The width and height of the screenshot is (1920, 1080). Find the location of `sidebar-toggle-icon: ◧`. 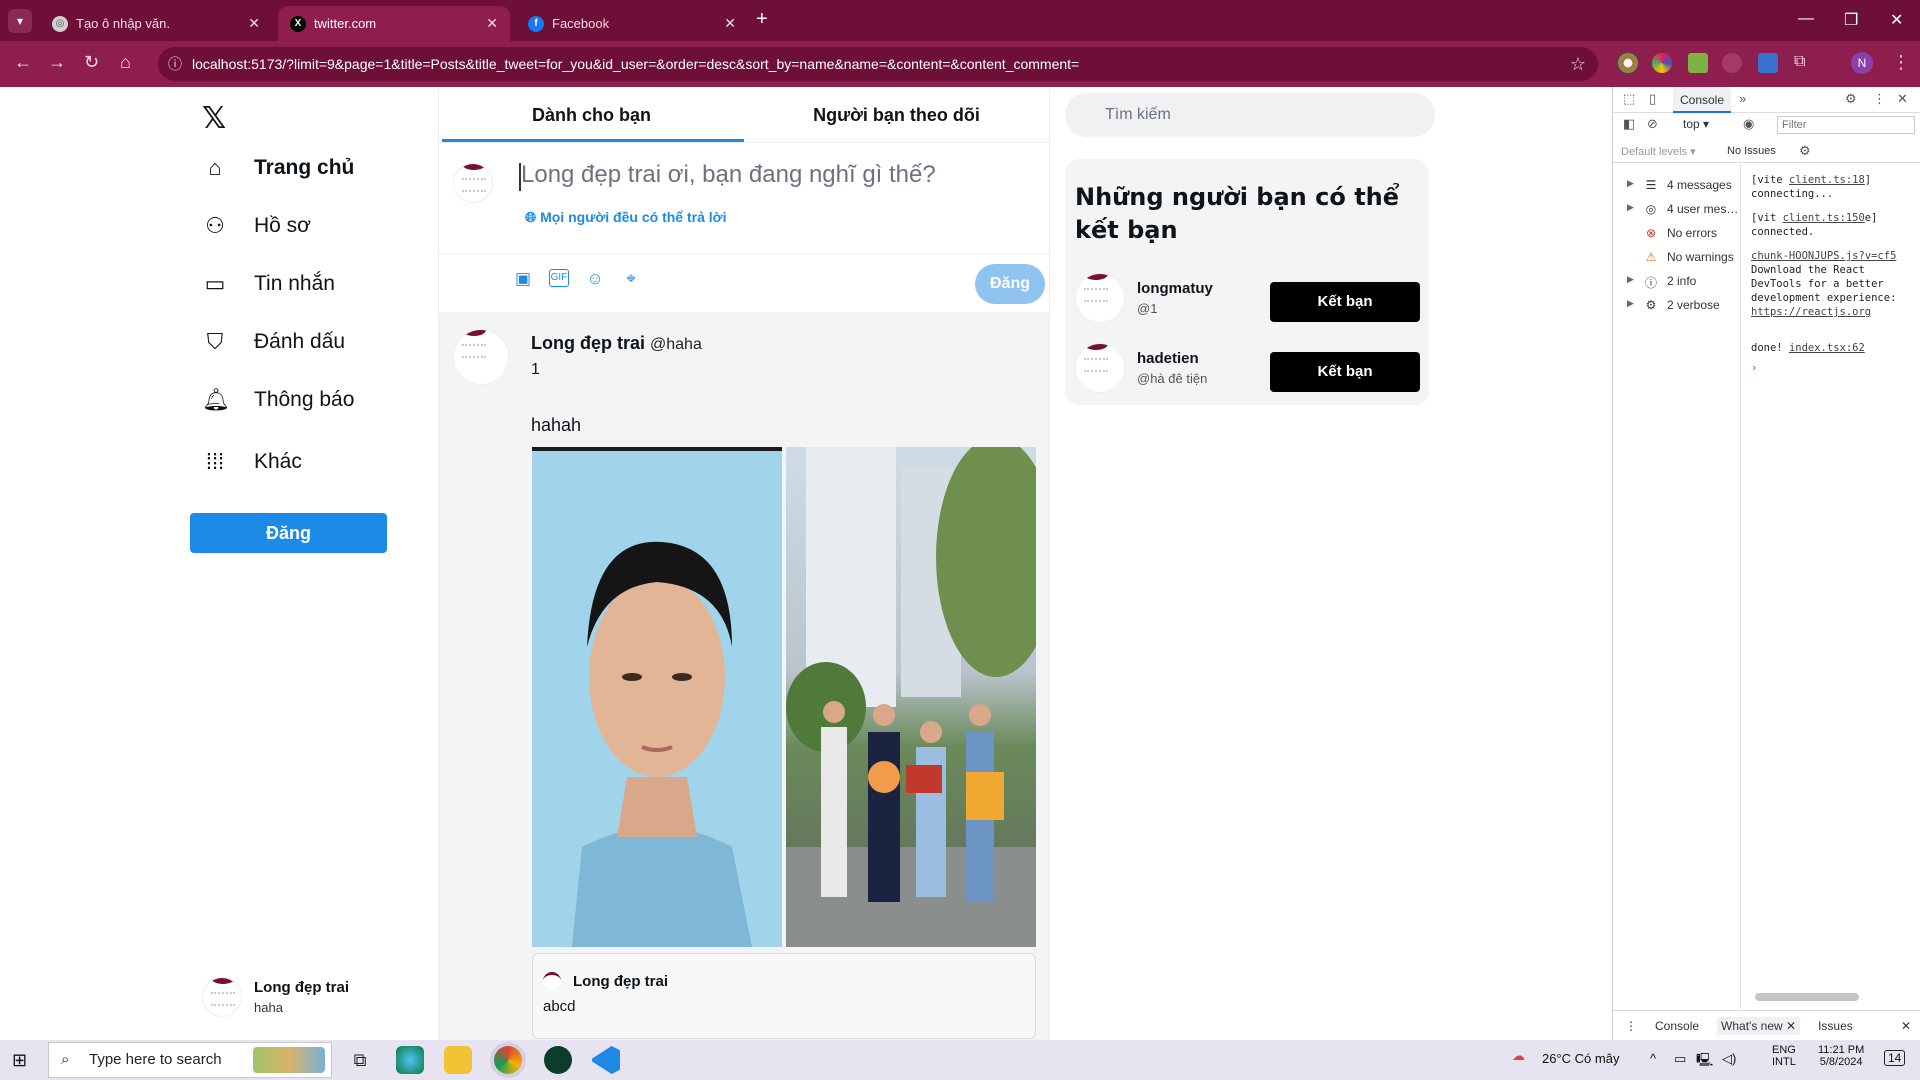

sidebar-toggle-icon: ◧ is located at coordinates (1629, 124).